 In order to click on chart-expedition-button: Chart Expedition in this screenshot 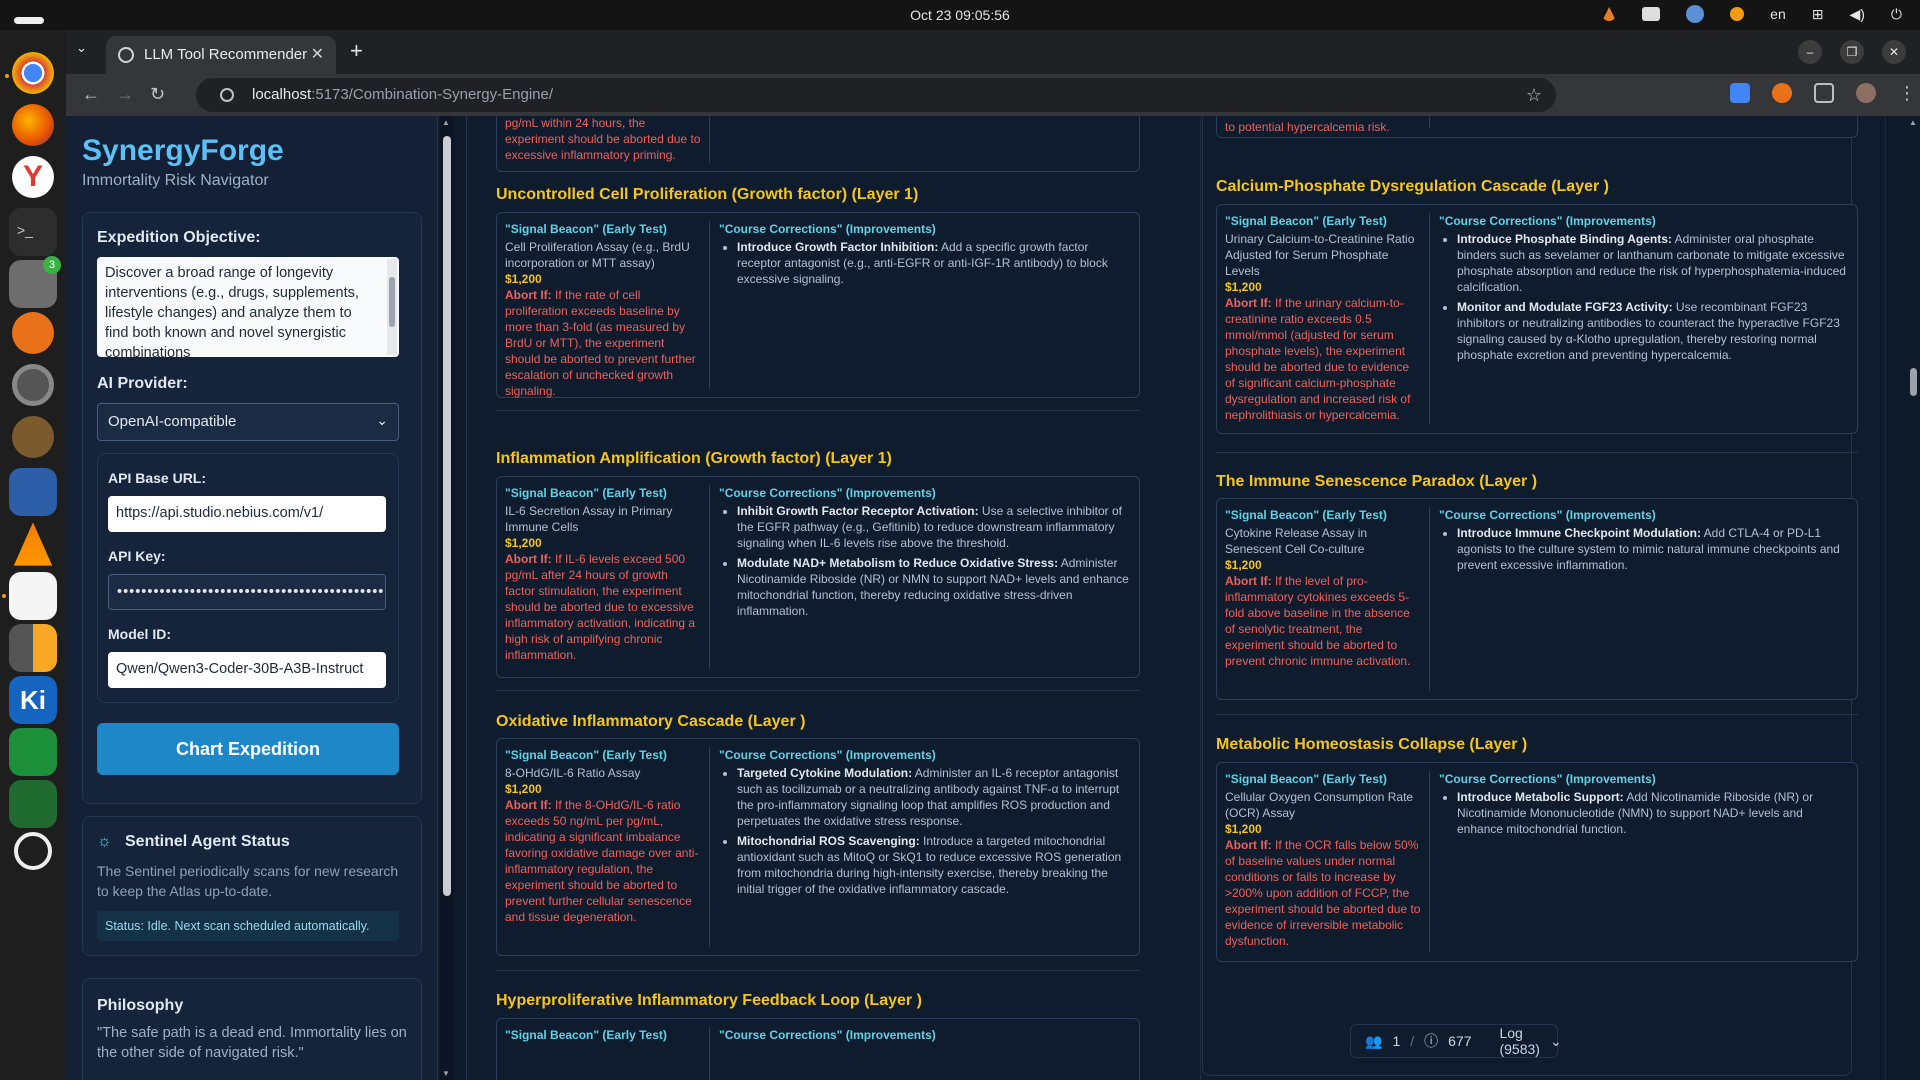, I will do `click(248, 749)`.